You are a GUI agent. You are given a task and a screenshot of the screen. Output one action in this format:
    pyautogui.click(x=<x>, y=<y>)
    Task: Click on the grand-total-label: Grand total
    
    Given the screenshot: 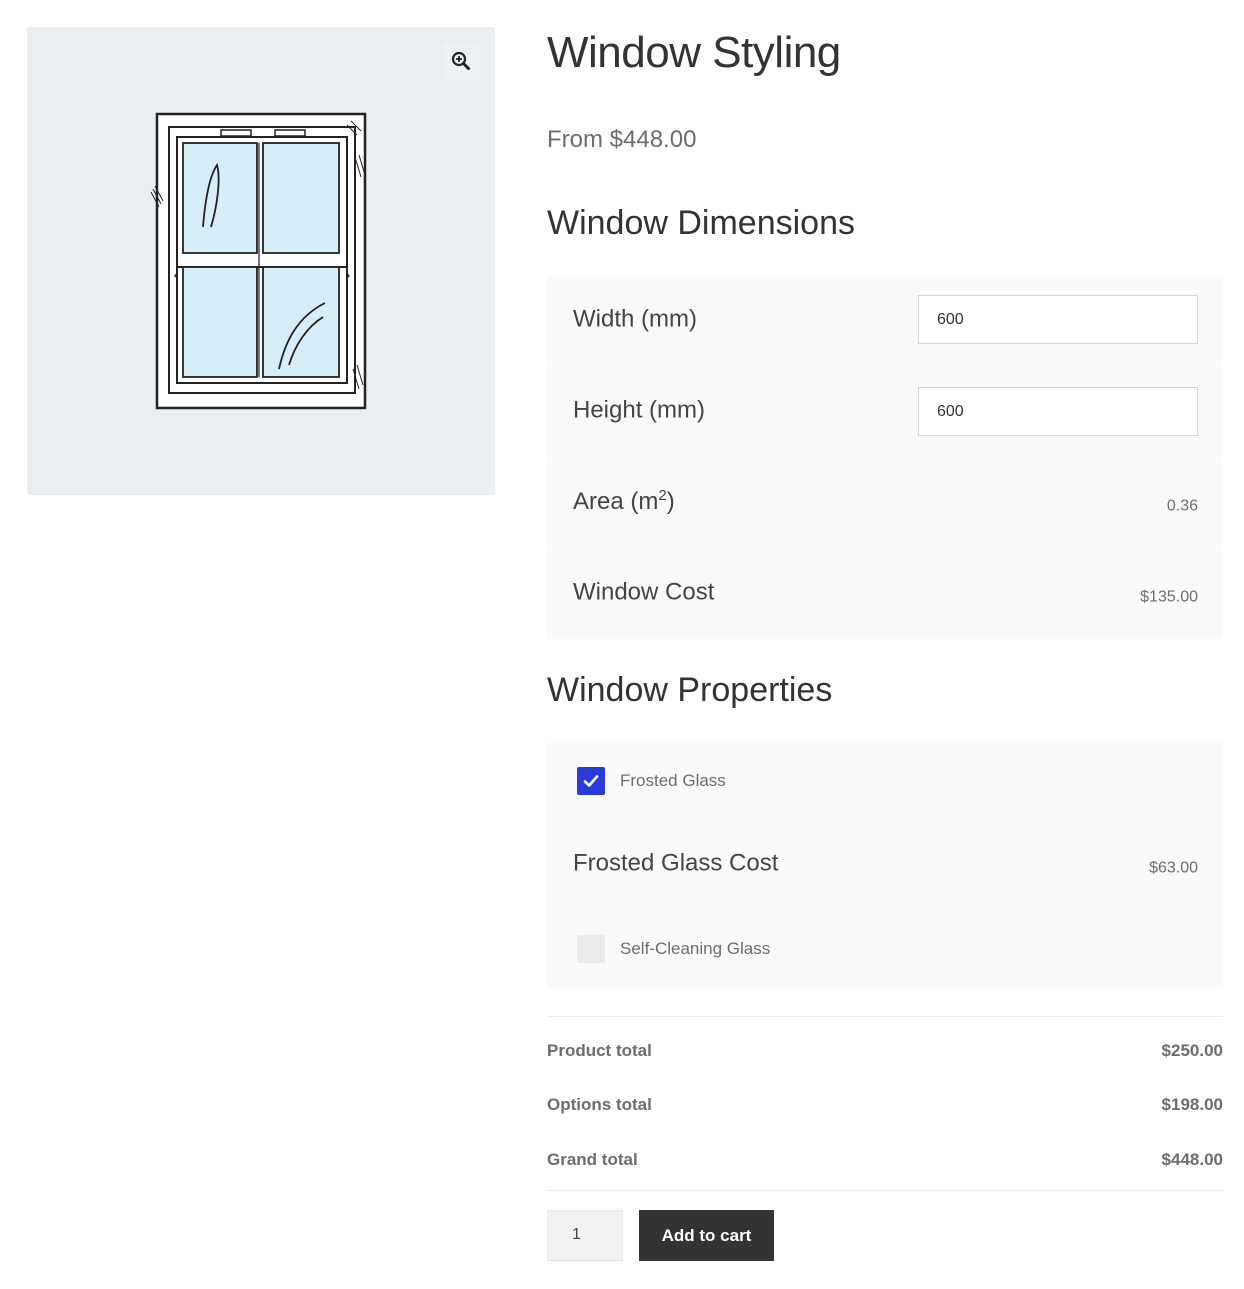 What is the action you would take?
    pyautogui.click(x=592, y=1159)
    